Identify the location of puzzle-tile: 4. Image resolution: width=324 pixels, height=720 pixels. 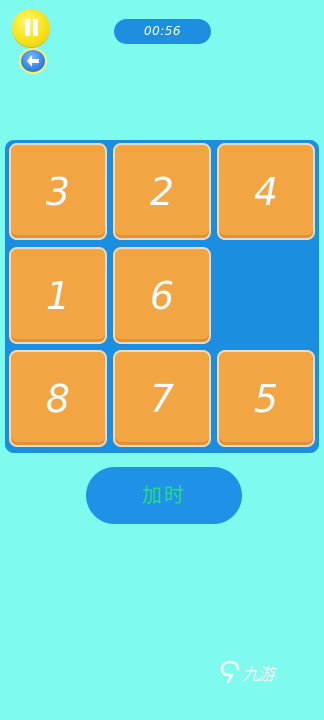
(266, 191).